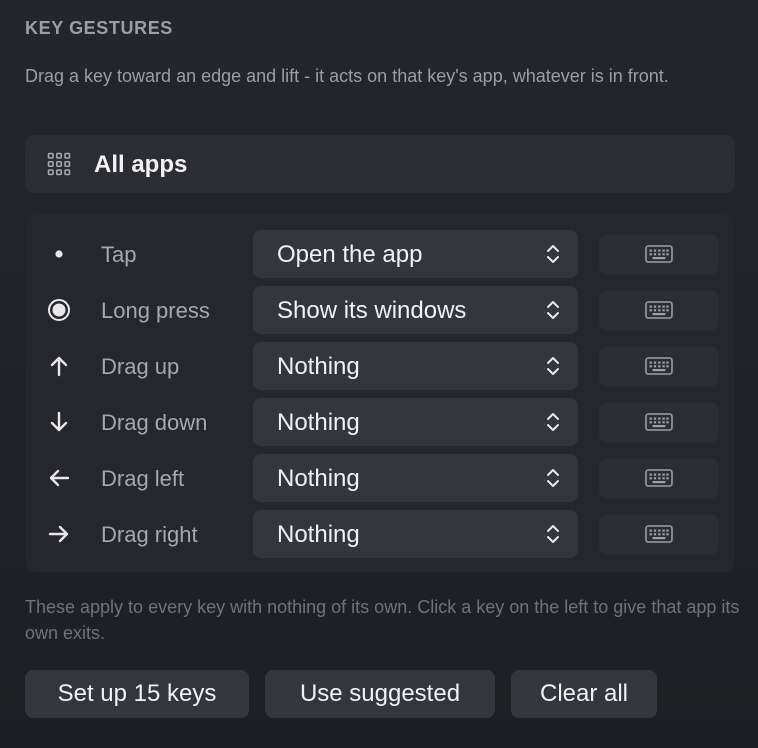  I want to click on clear-all-button: Clear all, so click(584, 694).